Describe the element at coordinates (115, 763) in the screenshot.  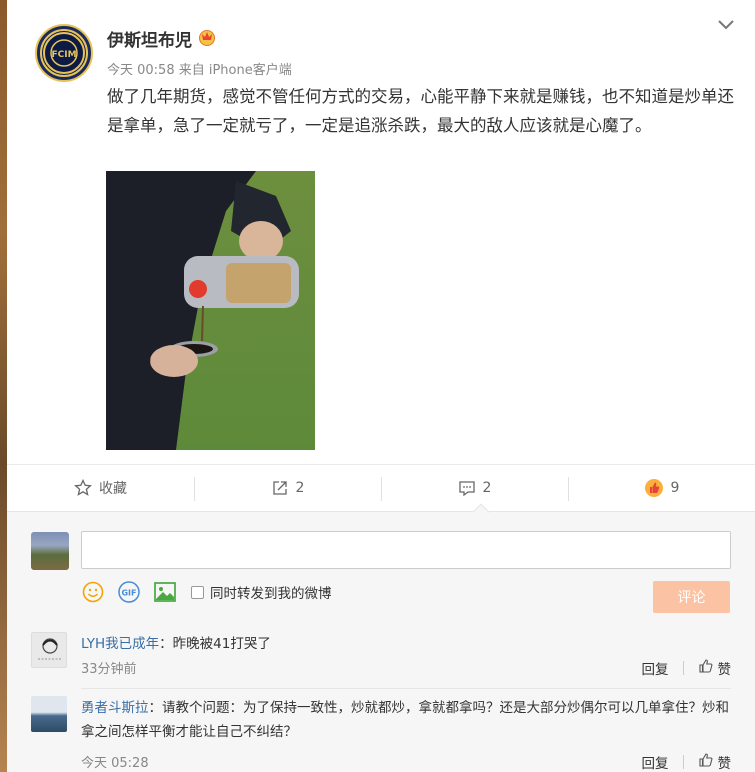
I see `comment-time: 今天 05:28` at that location.